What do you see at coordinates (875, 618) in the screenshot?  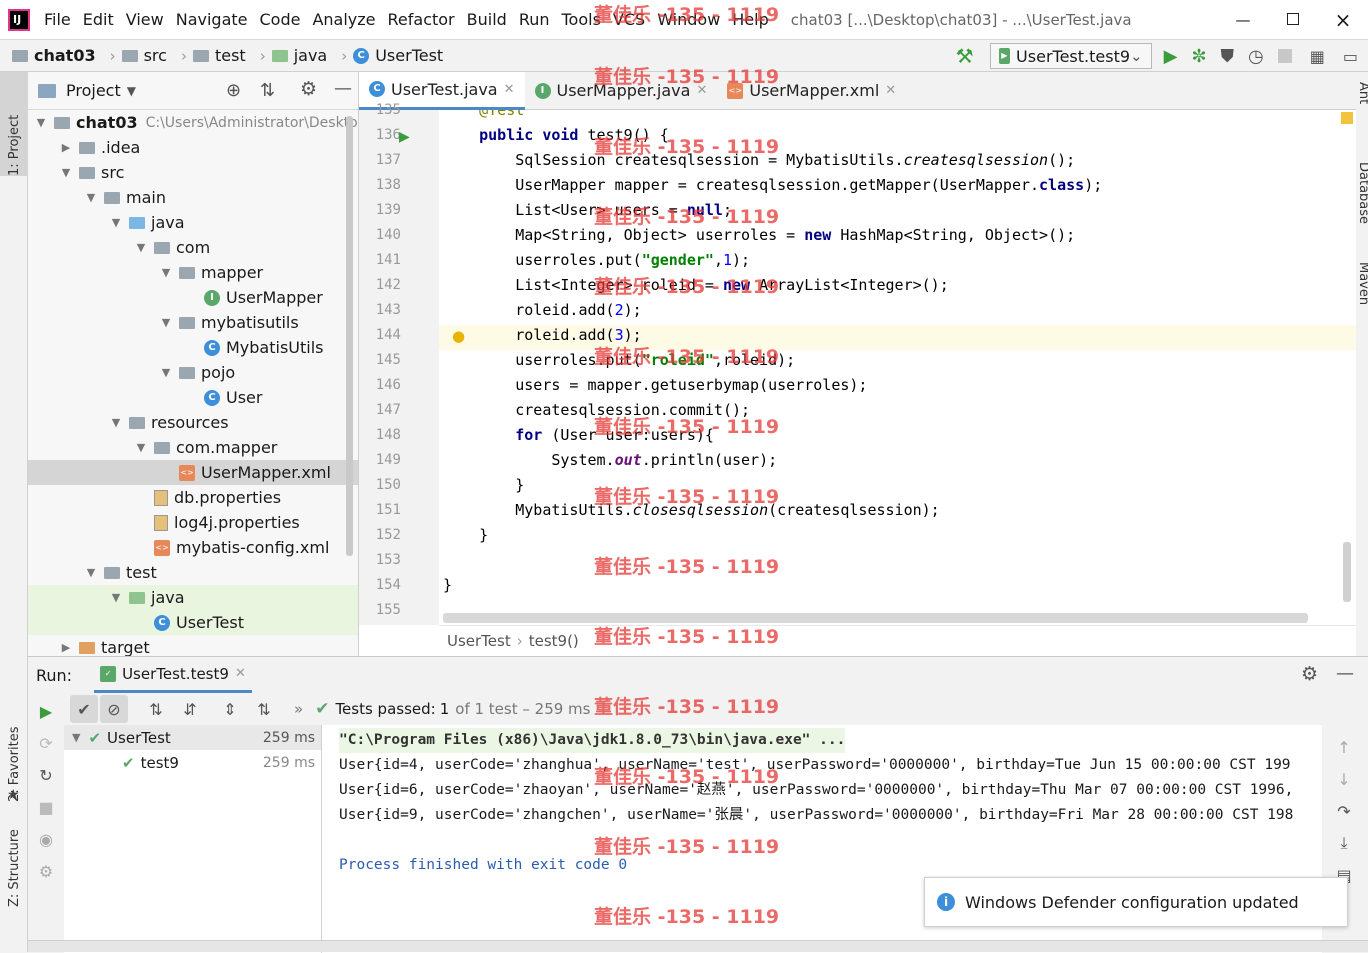 I see `editor-horizontal-scrollbar` at bounding box center [875, 618].